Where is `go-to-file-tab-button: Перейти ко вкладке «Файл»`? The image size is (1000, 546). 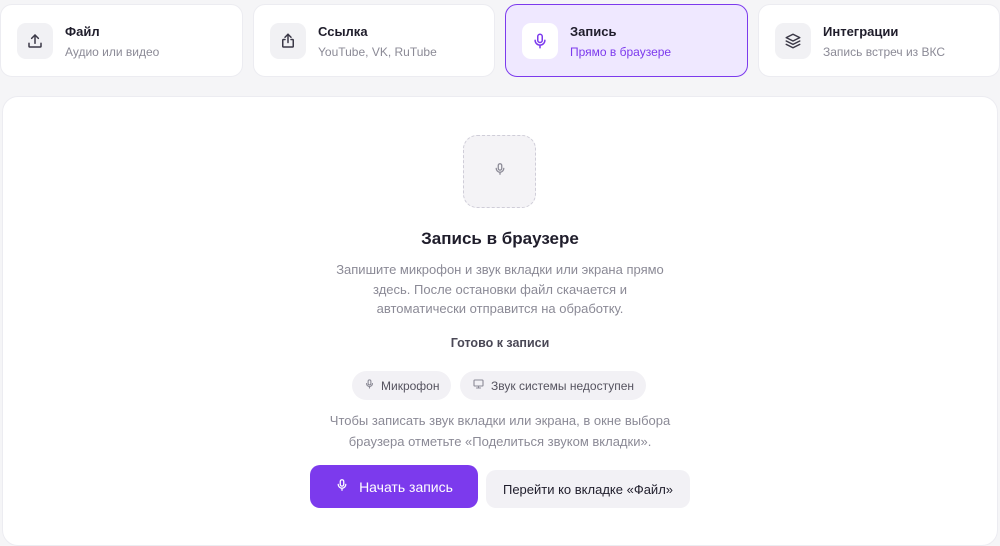
go-to-file-tab-button: Перейти ко вкладке «Файл» is located at coordinates (588, 489).